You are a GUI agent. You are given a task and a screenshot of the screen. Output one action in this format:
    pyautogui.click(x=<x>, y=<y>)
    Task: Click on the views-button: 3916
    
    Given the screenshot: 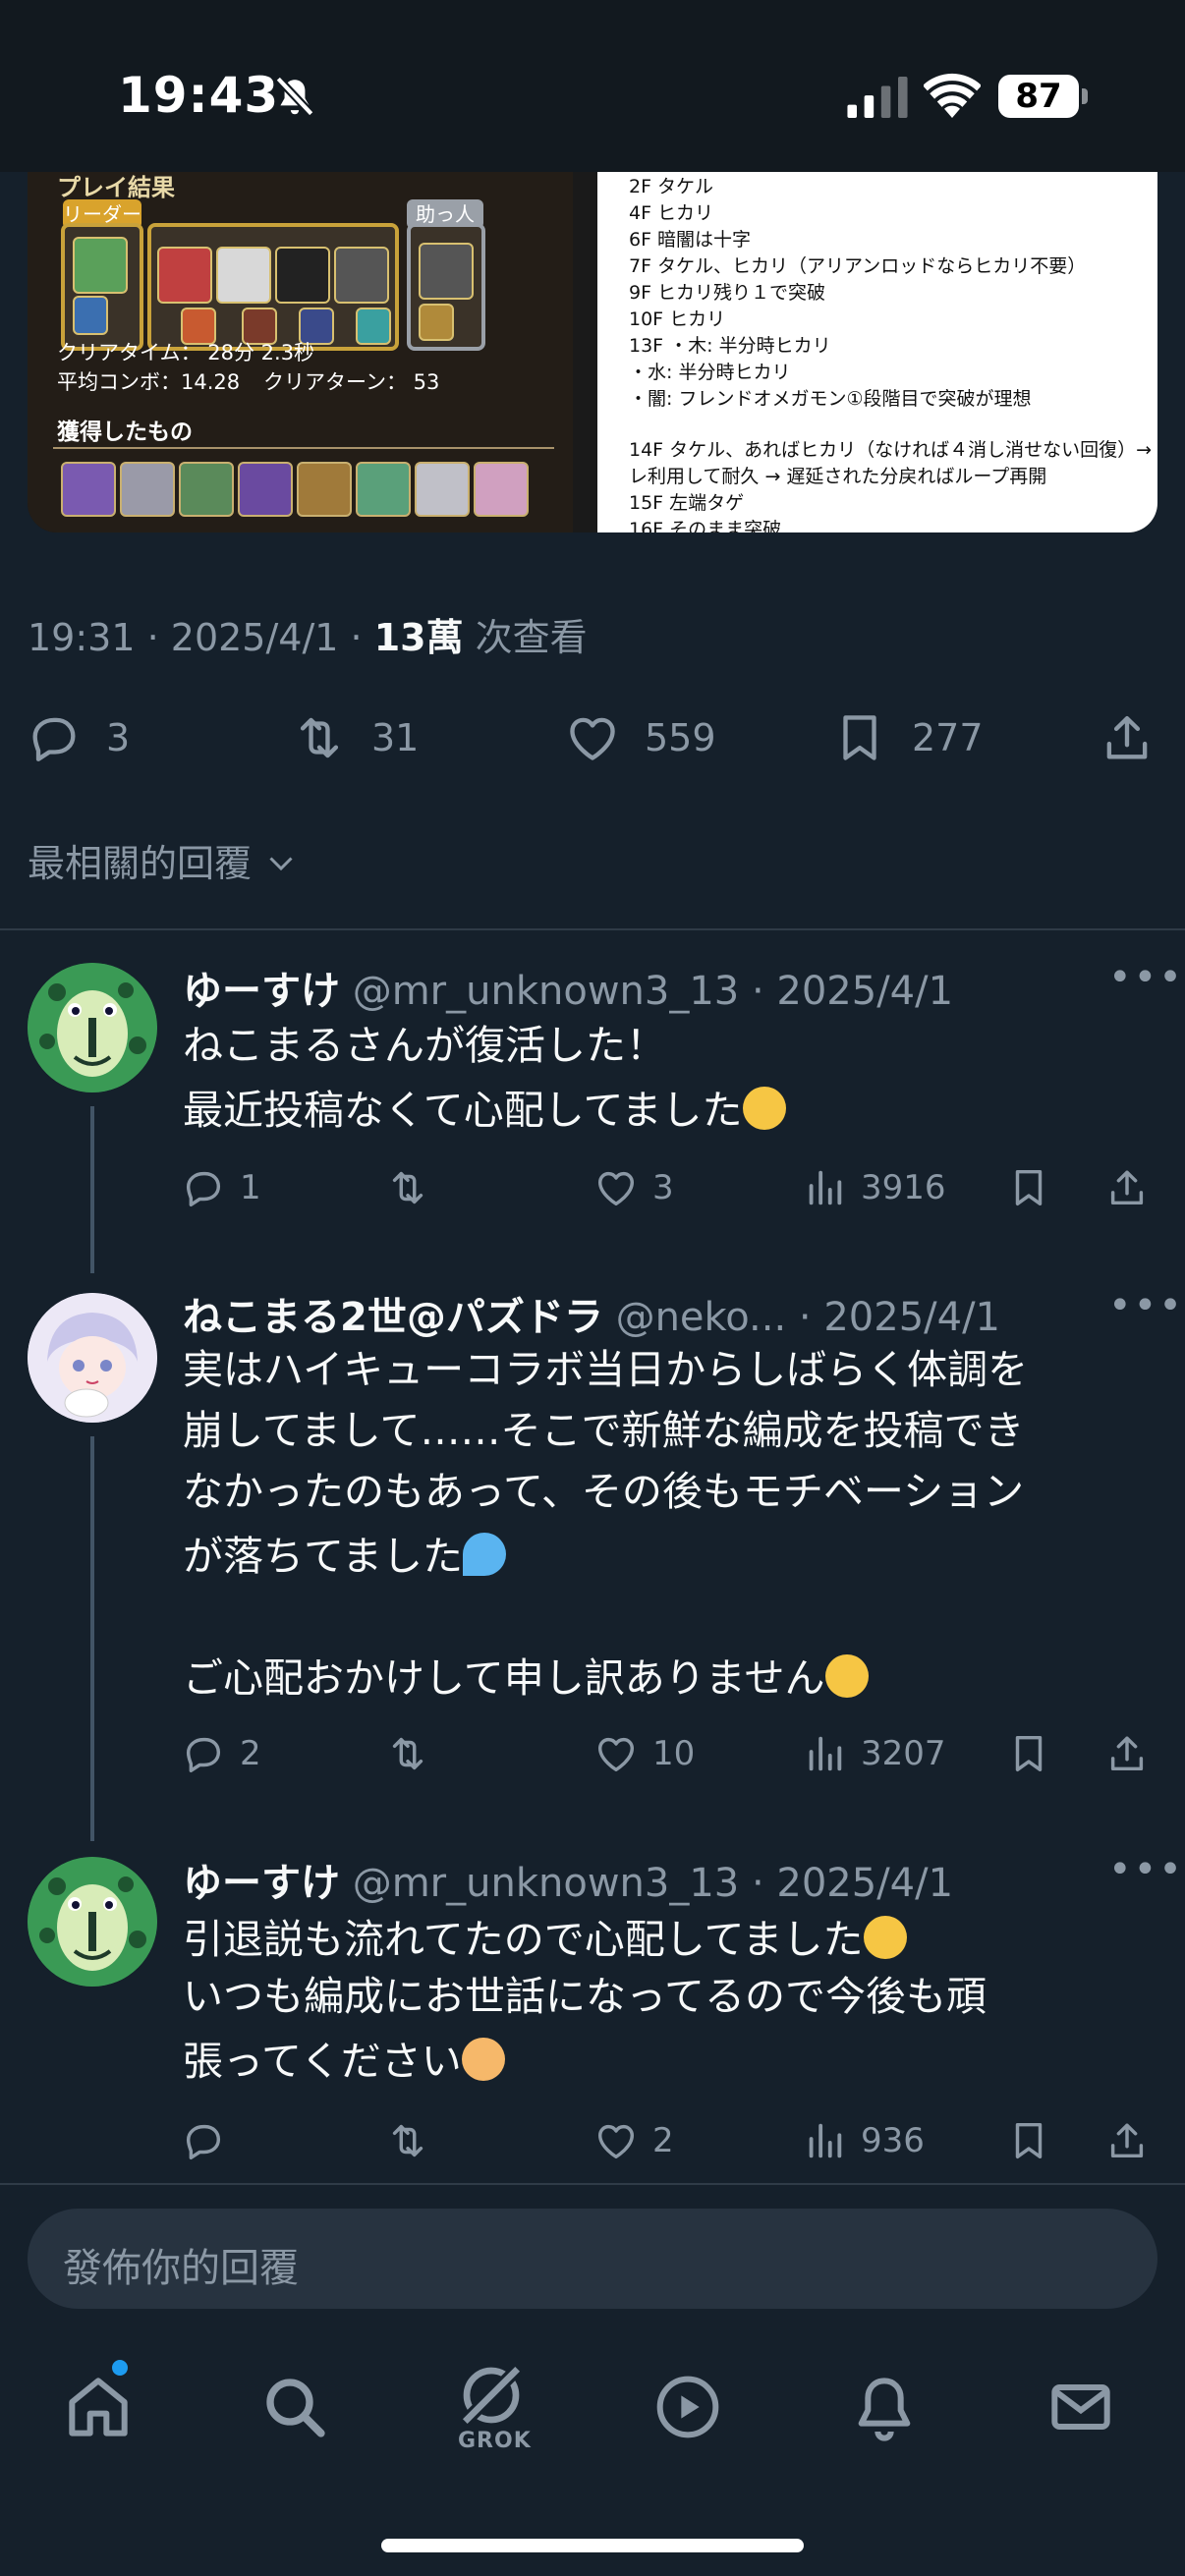 What is the action you would take?
    pyautogui.click(x=874, y=1187)
    